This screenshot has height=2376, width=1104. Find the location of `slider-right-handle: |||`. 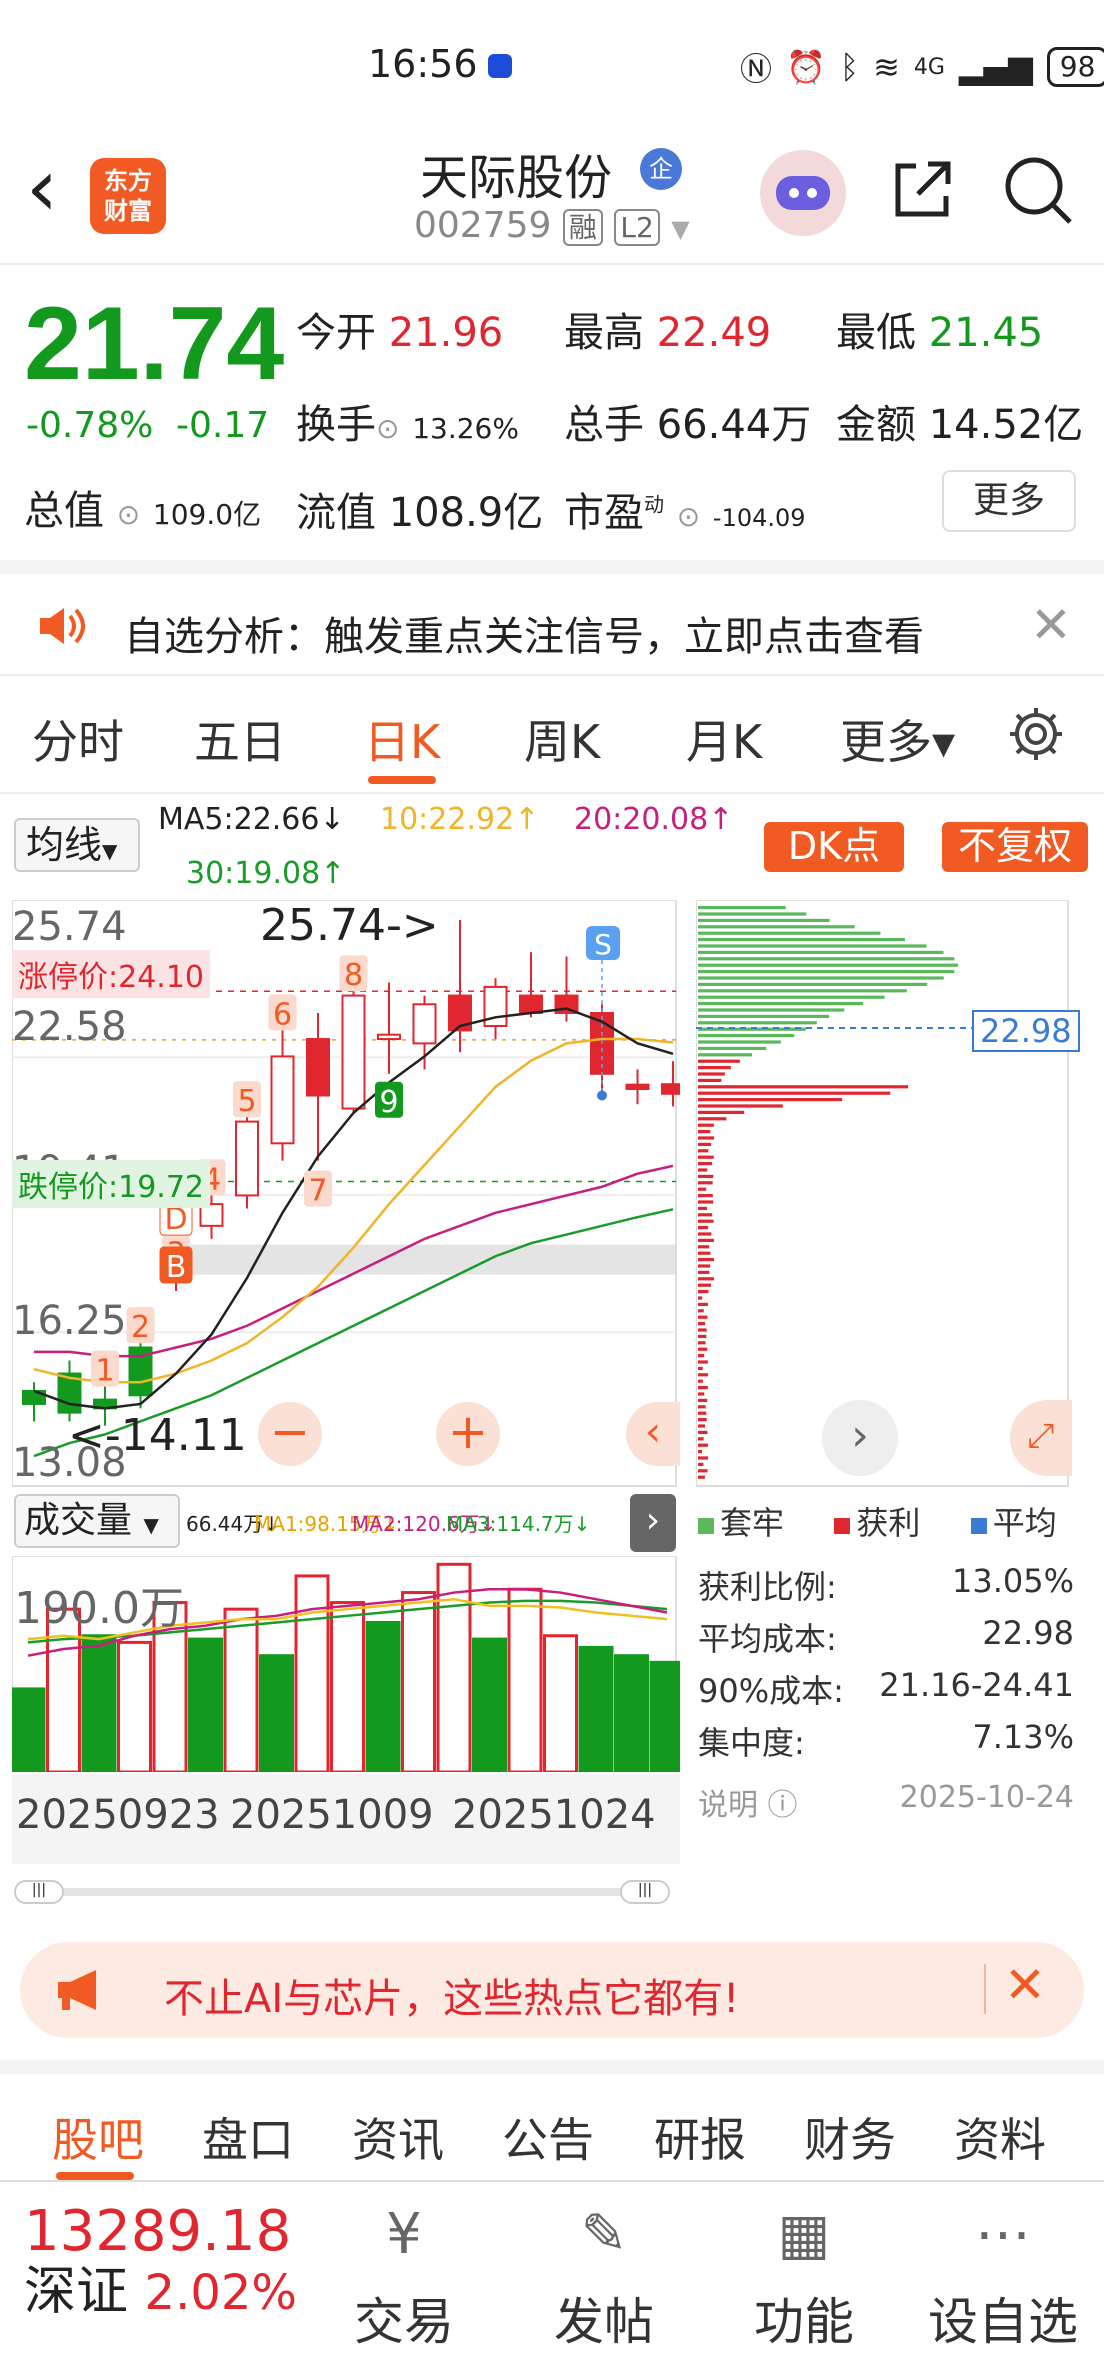

slider-right-handle: ||| is located at coordinates (645, 1892).